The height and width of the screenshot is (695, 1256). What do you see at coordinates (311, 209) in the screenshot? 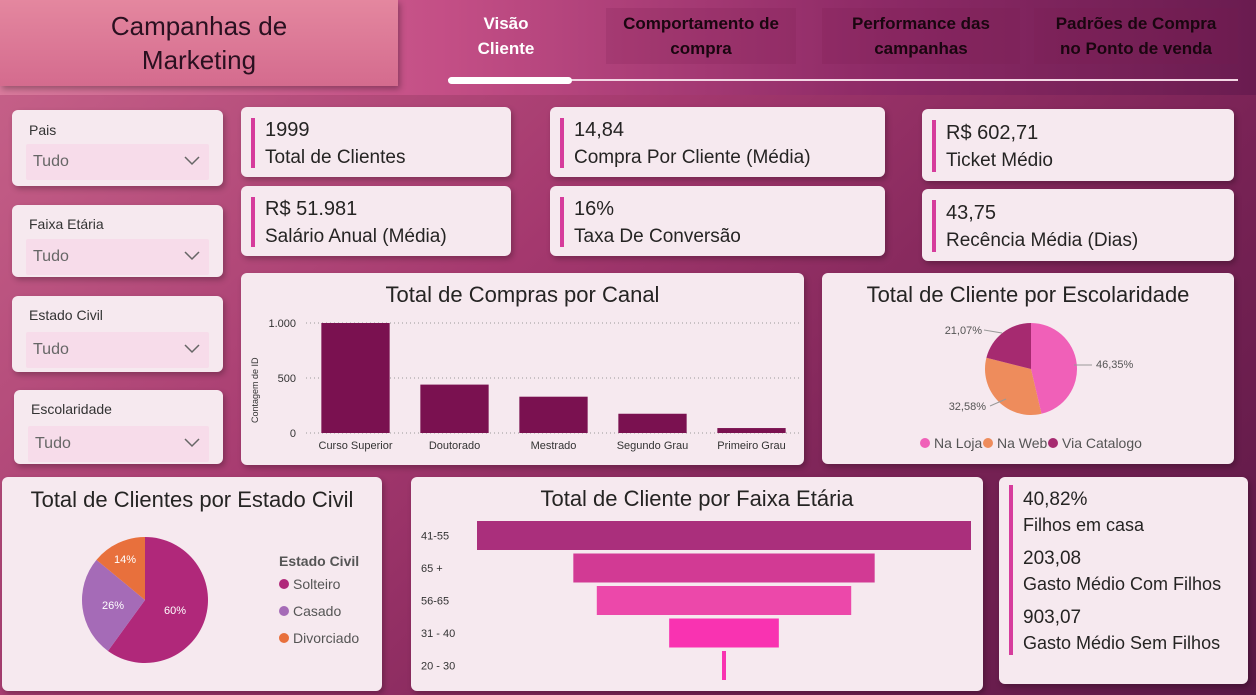
I see `kpi-value: R$ 51.981` at bounding box center [311, 209].